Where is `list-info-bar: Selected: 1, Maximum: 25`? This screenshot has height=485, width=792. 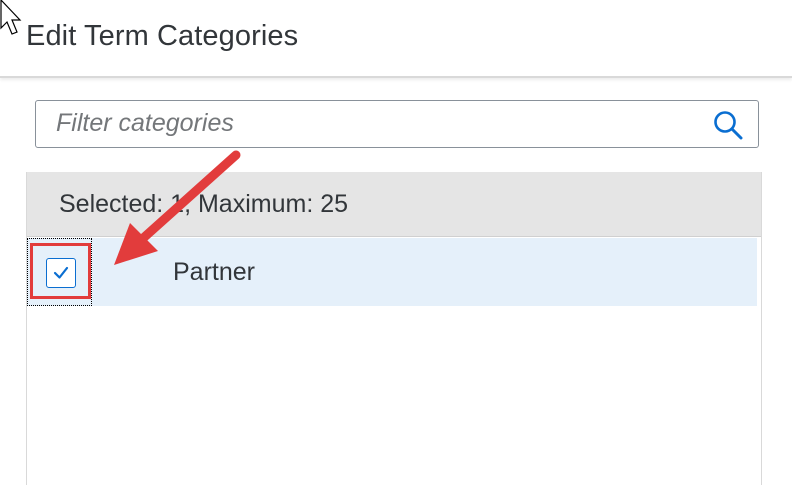
list-info-bar: Selected: 1, Maximum: 25 is located at coordinates (394, 204).